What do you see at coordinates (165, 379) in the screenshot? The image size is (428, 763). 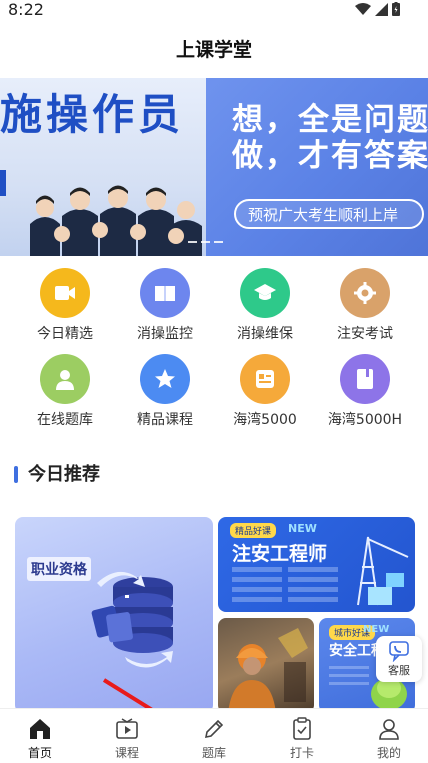 I see `star-icon` at bounding box center [165, 379].